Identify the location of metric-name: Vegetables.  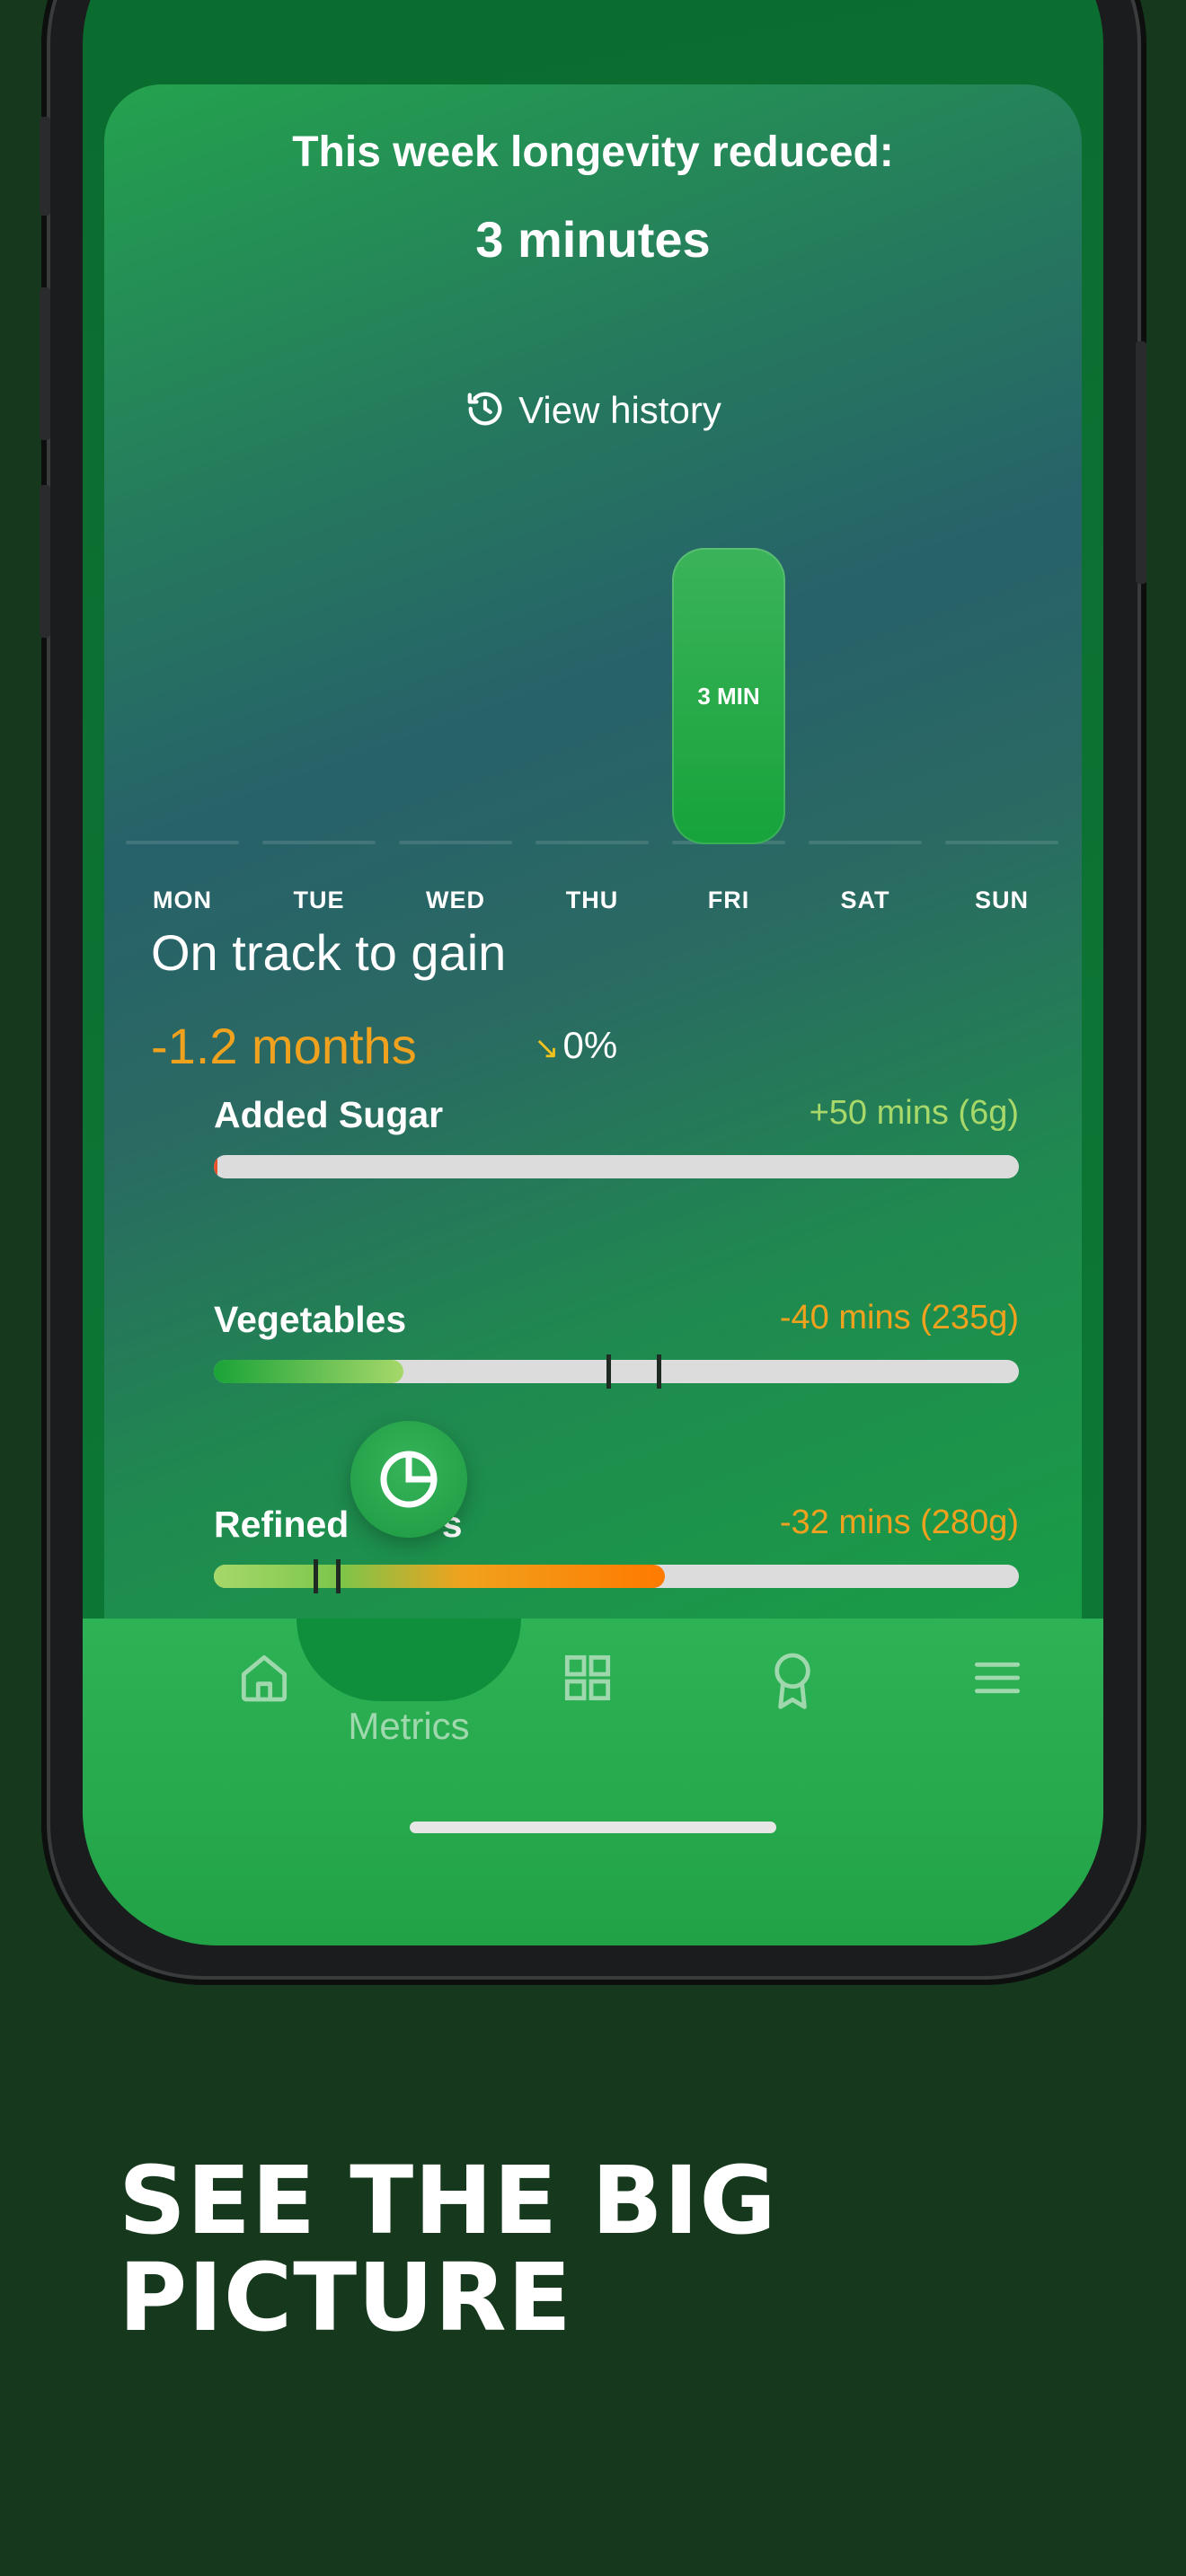
(310, 1319).